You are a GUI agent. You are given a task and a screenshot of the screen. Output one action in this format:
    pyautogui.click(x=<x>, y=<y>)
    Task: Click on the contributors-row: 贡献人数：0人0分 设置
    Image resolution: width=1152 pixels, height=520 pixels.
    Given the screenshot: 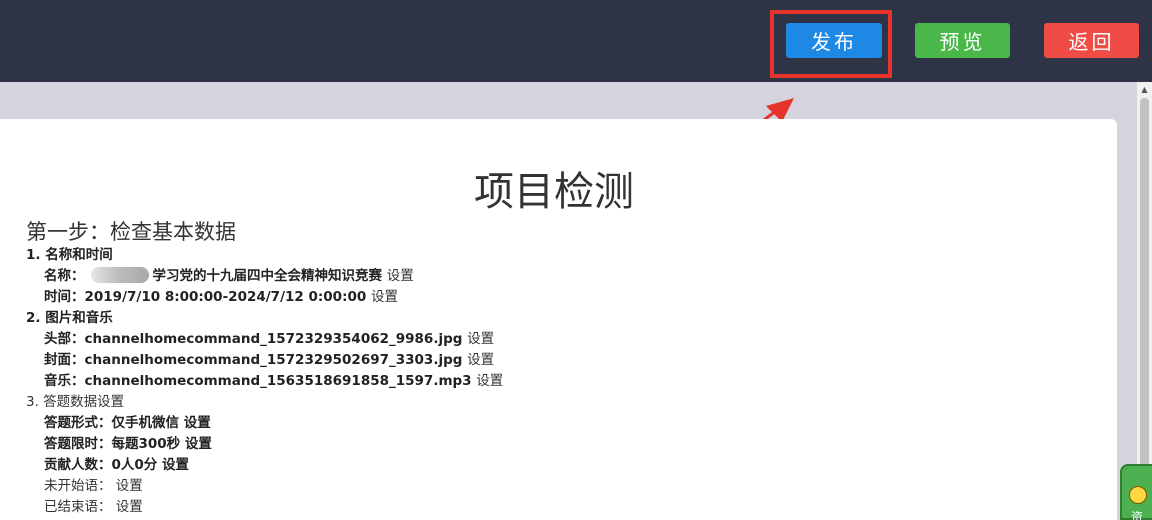 What is the action you would take?
    pyautogui.click(x=116, y=465)
    